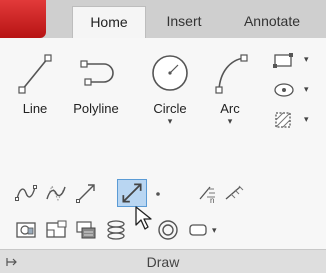 This screenshot has width=326, height=273. I want to click on ray-icon, so click(85, 193).